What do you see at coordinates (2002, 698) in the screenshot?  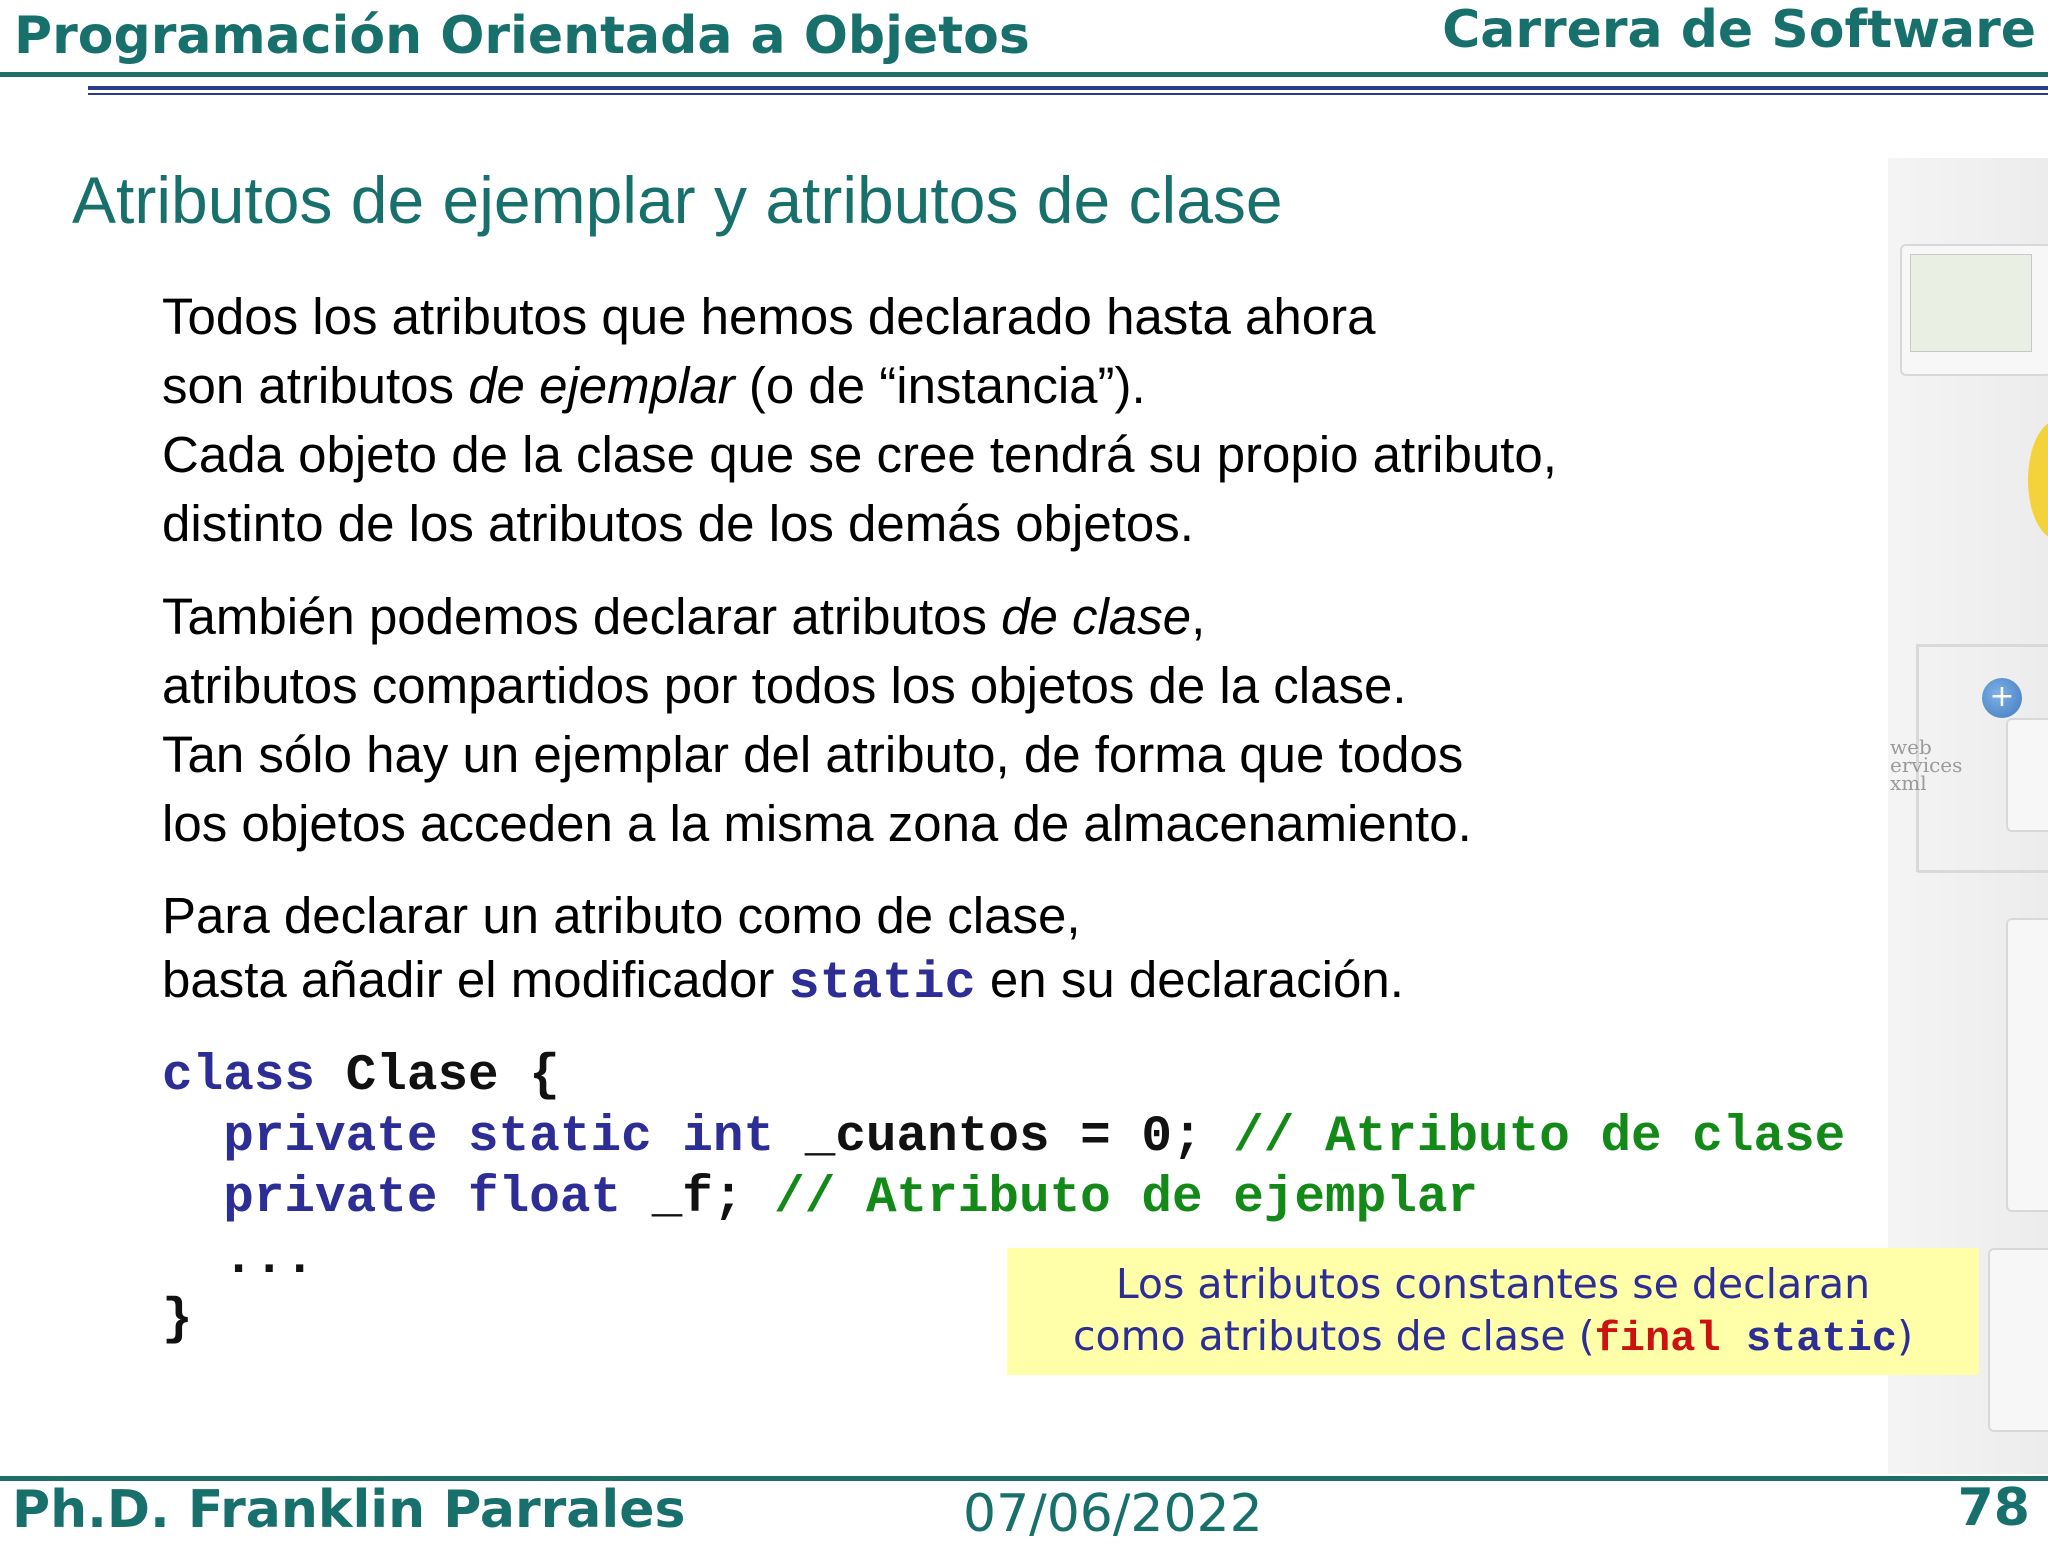 I see `plus-icon: +` at bounding box center [2002, 698].